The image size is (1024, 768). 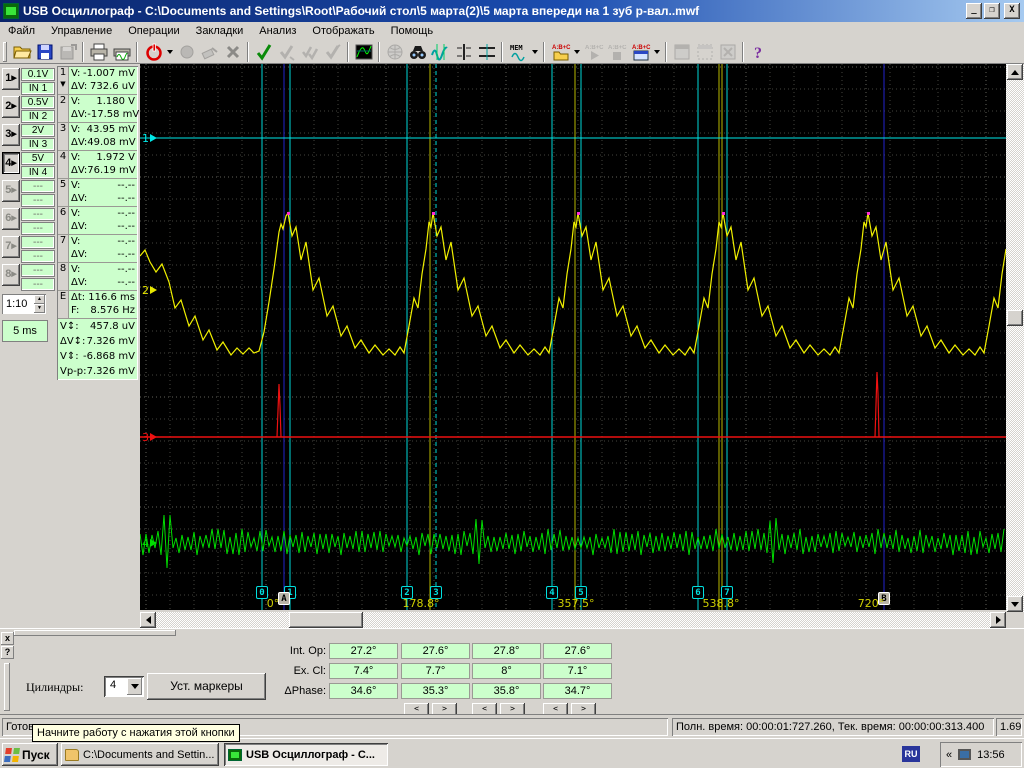 I want to click on table-cell: 27.6°, so click(x=577, y=651).